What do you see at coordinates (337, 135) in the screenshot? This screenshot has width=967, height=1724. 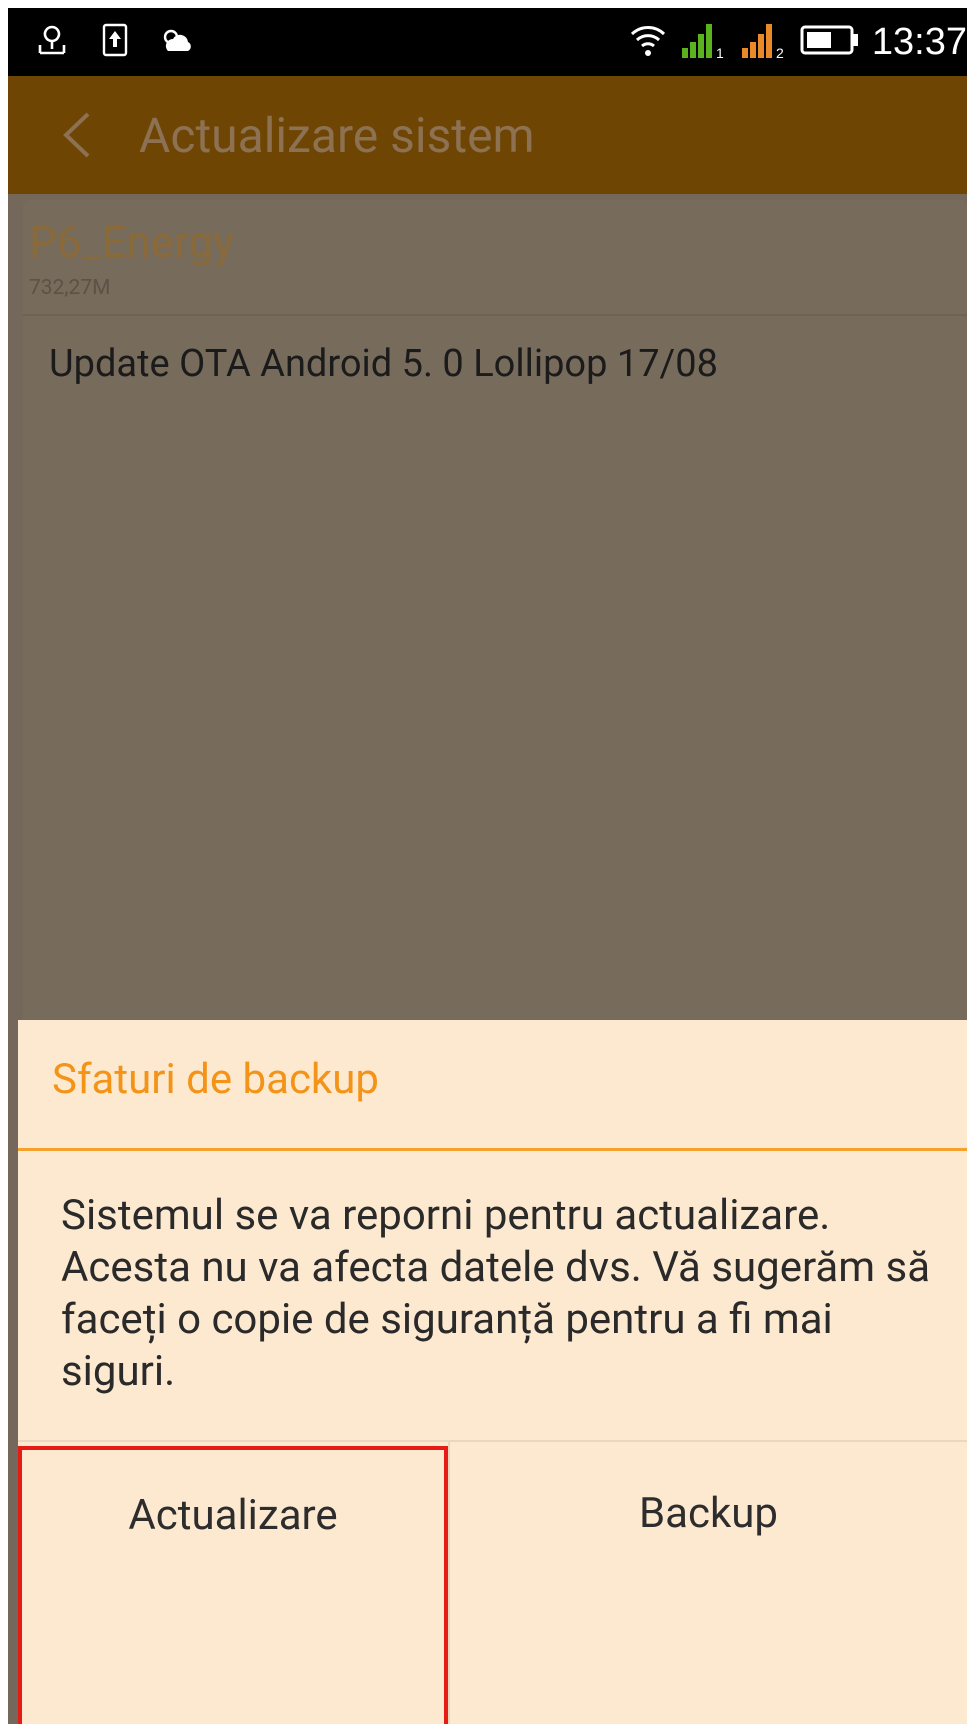 I see `page-title: Actualizare sistem` at bounding box center [337, 135].